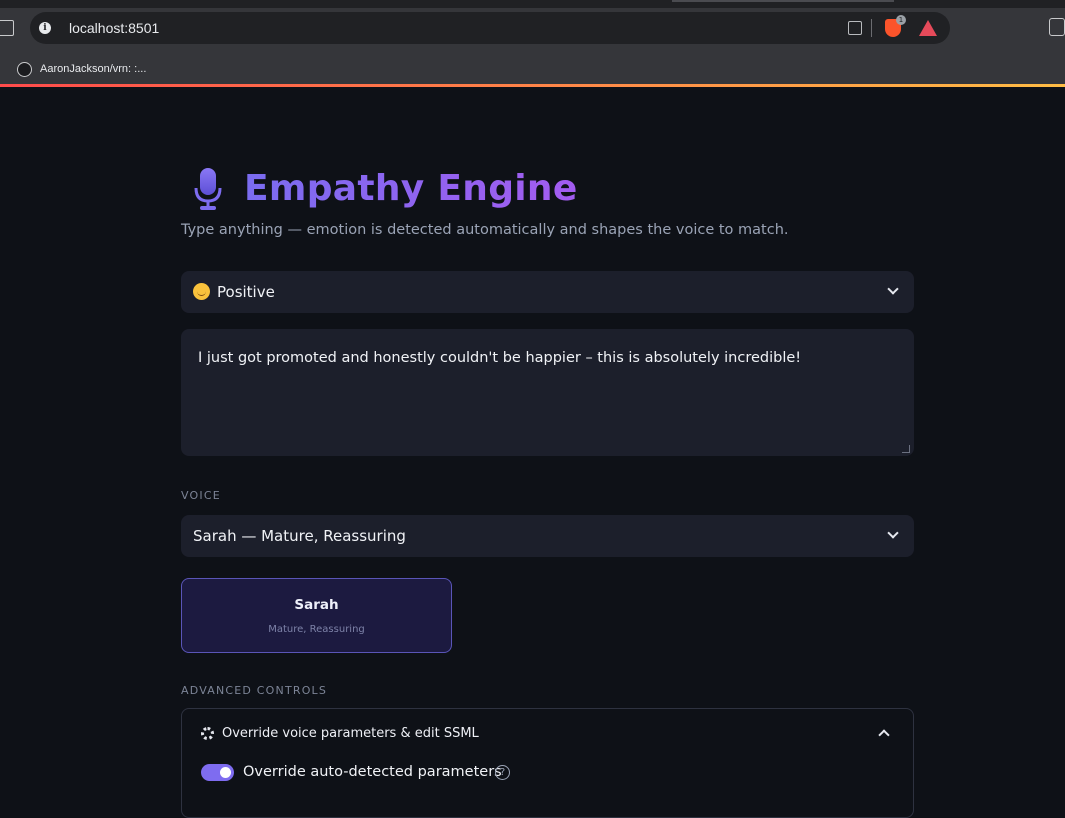  I want to click on expander-title: Override voice parameters & edit SSML, so click(350, 733).